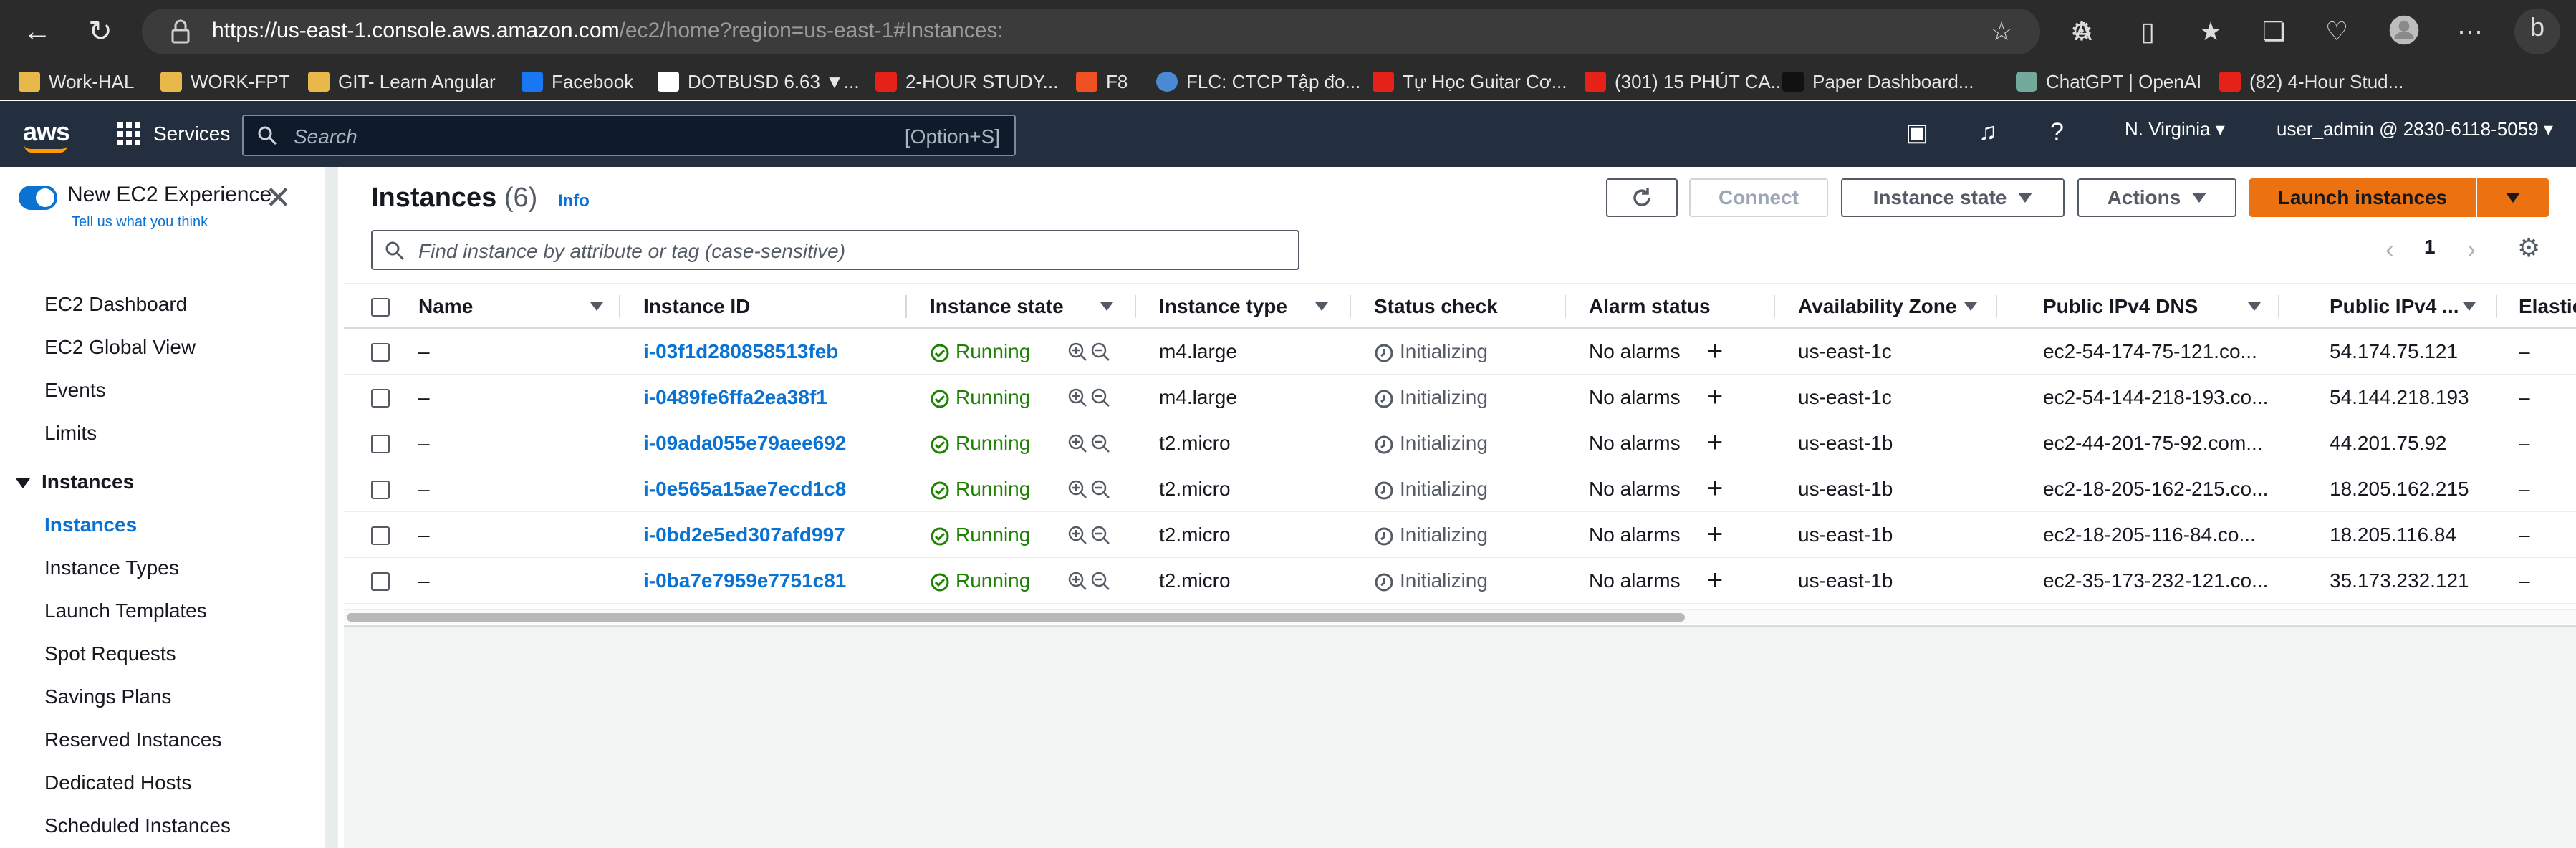 This screenshot has width=2576, height=848. Describe the element at coordinates (1102, 82) in the screenshot. I see `bookmark-item: F8` at that location.